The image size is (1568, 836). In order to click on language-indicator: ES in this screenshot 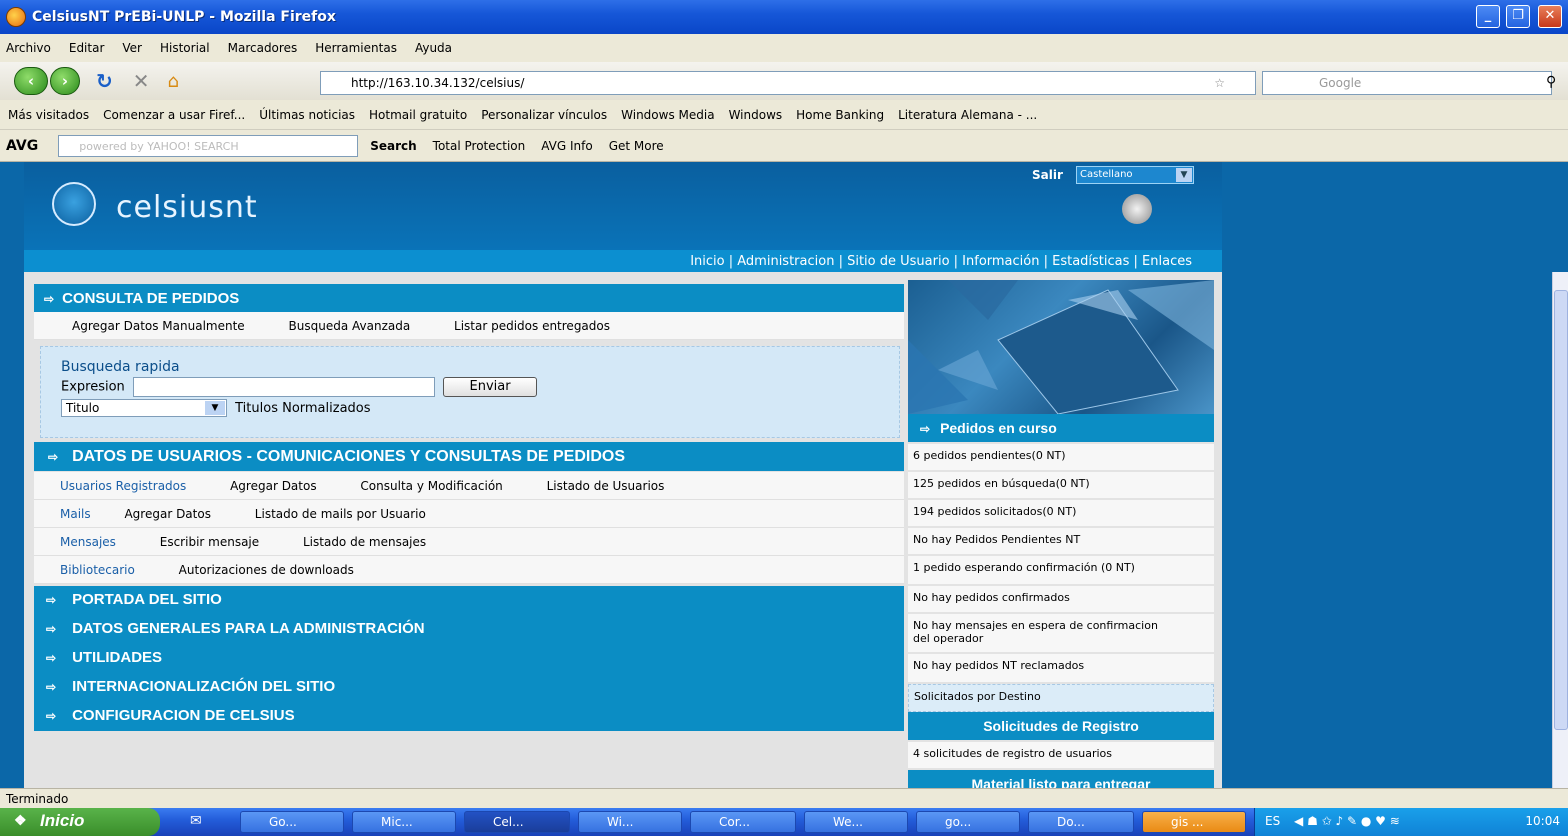, I will do `click(1272, 821)`.